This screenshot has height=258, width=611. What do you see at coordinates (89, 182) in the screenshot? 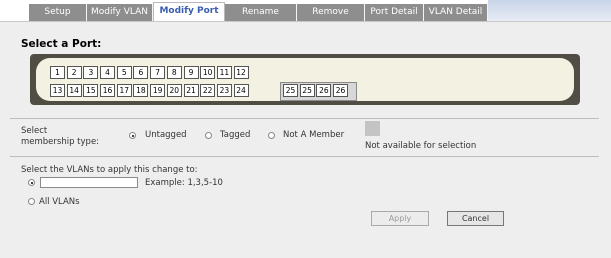
I see `vlan-list-input` at bounding box center [89, 182].